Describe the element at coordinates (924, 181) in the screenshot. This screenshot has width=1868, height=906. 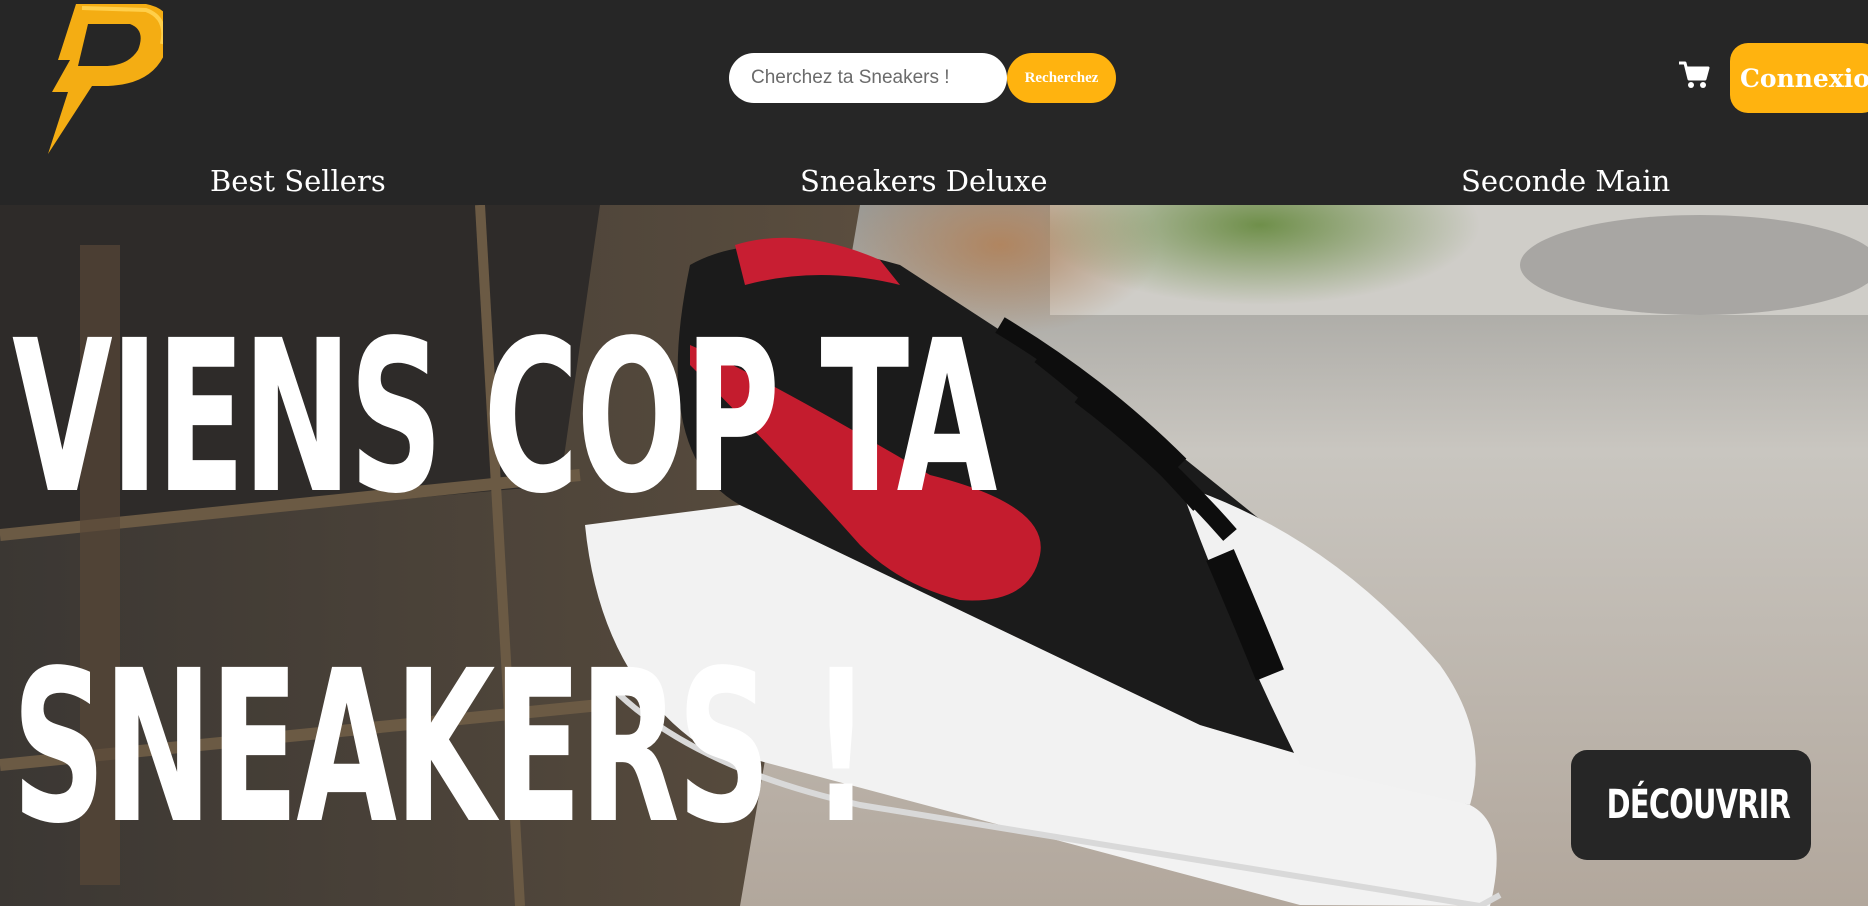
I see `nav-item-sneakers-deluxe: Sneakers Deluxe` at that location.